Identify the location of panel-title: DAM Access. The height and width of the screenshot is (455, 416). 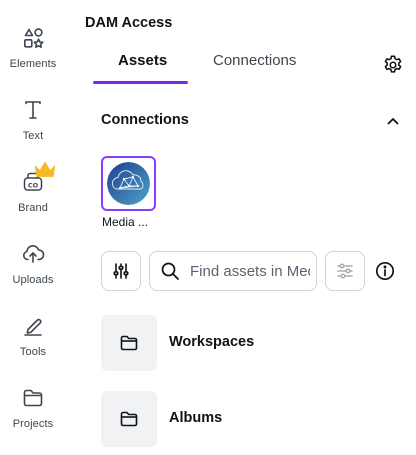
(129, 23).